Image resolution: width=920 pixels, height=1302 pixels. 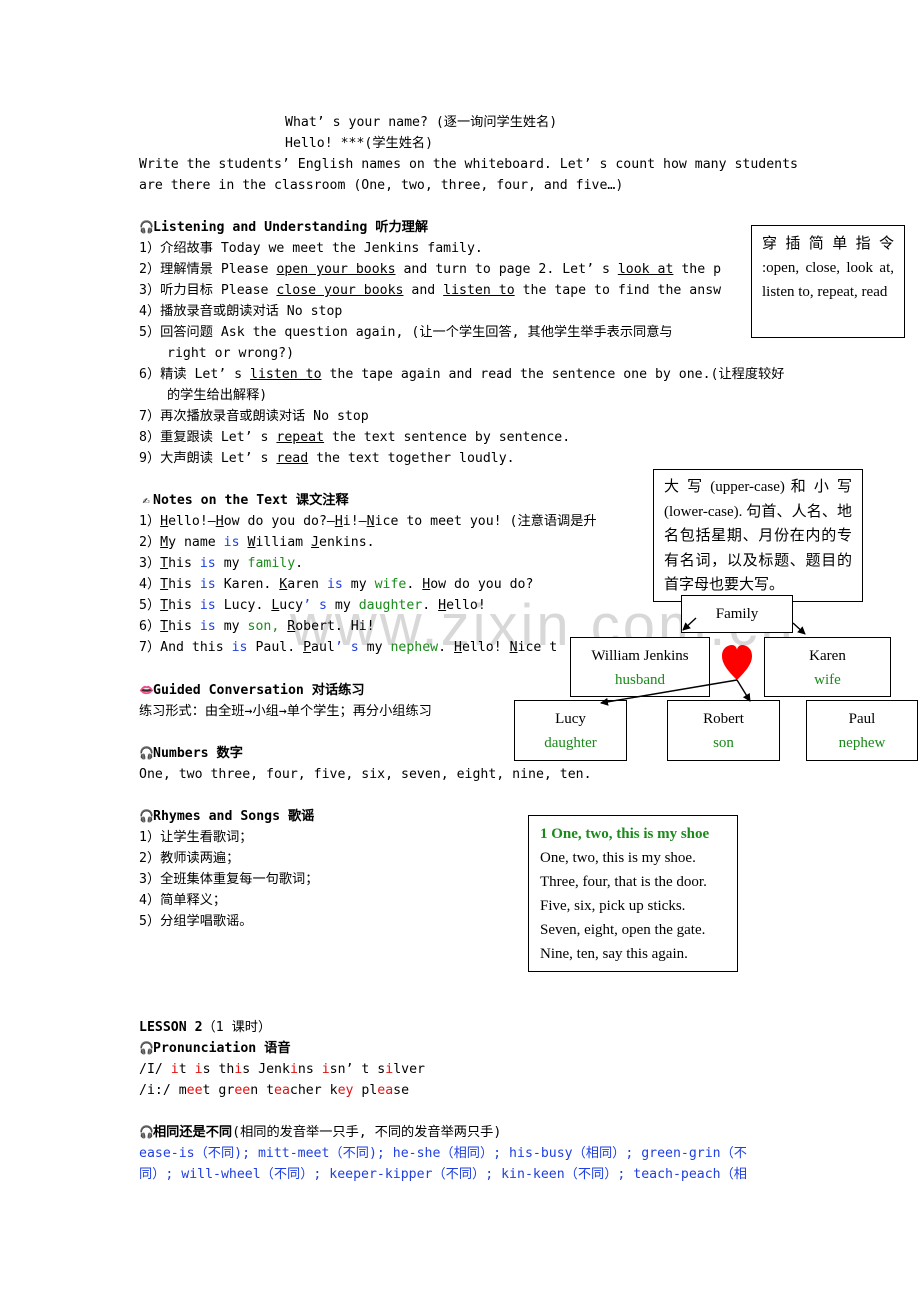 What do you see at coordinates (570, 730) in the screenshot?
I see `family-node-lucy: Lucy daughter` at bounding box center [570, 730].